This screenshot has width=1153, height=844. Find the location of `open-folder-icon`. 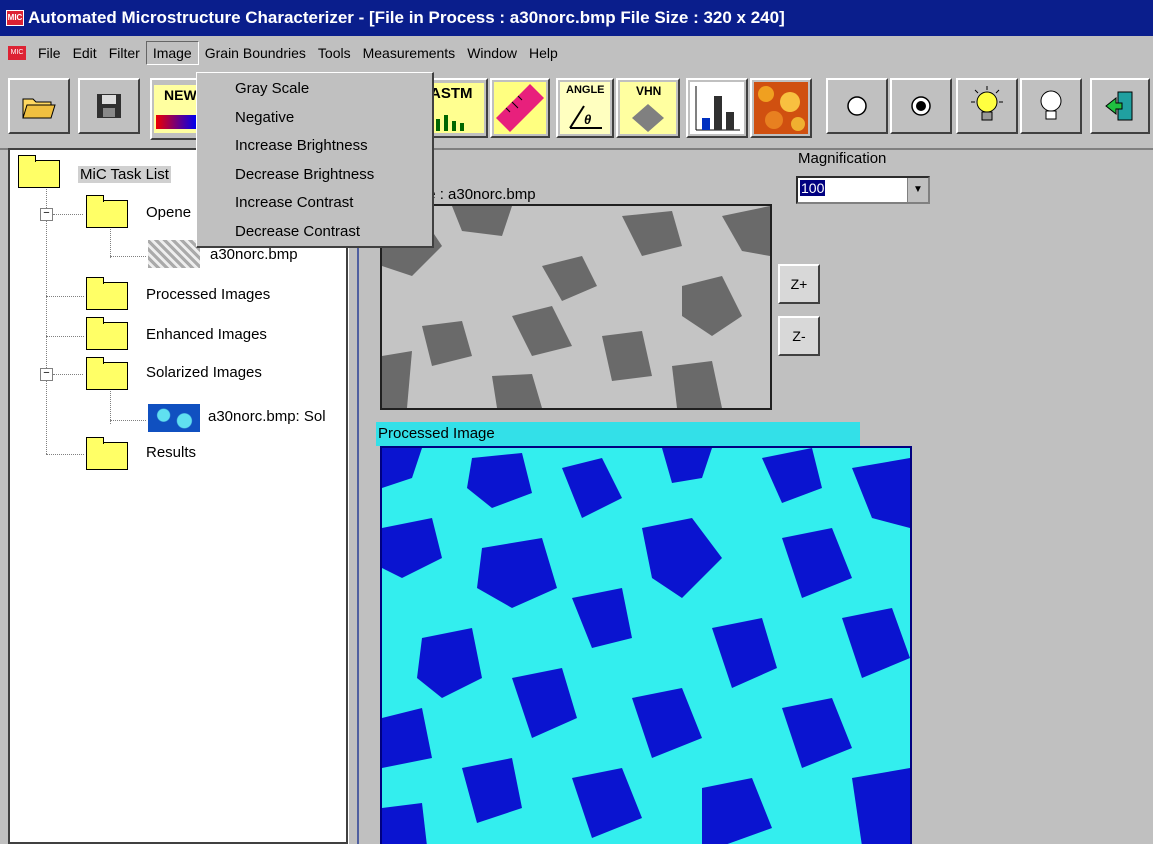

open-folder-icon is located at coordinates (39, 108).